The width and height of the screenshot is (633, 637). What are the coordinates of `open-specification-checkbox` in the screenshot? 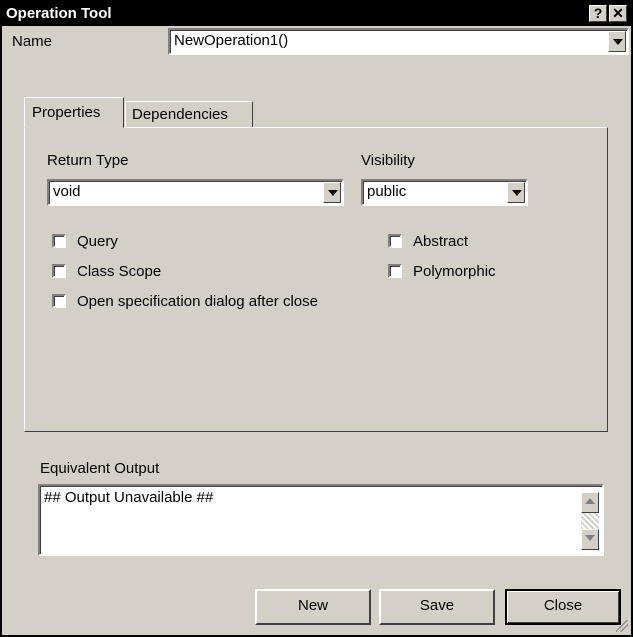 It's located at (59, 301).